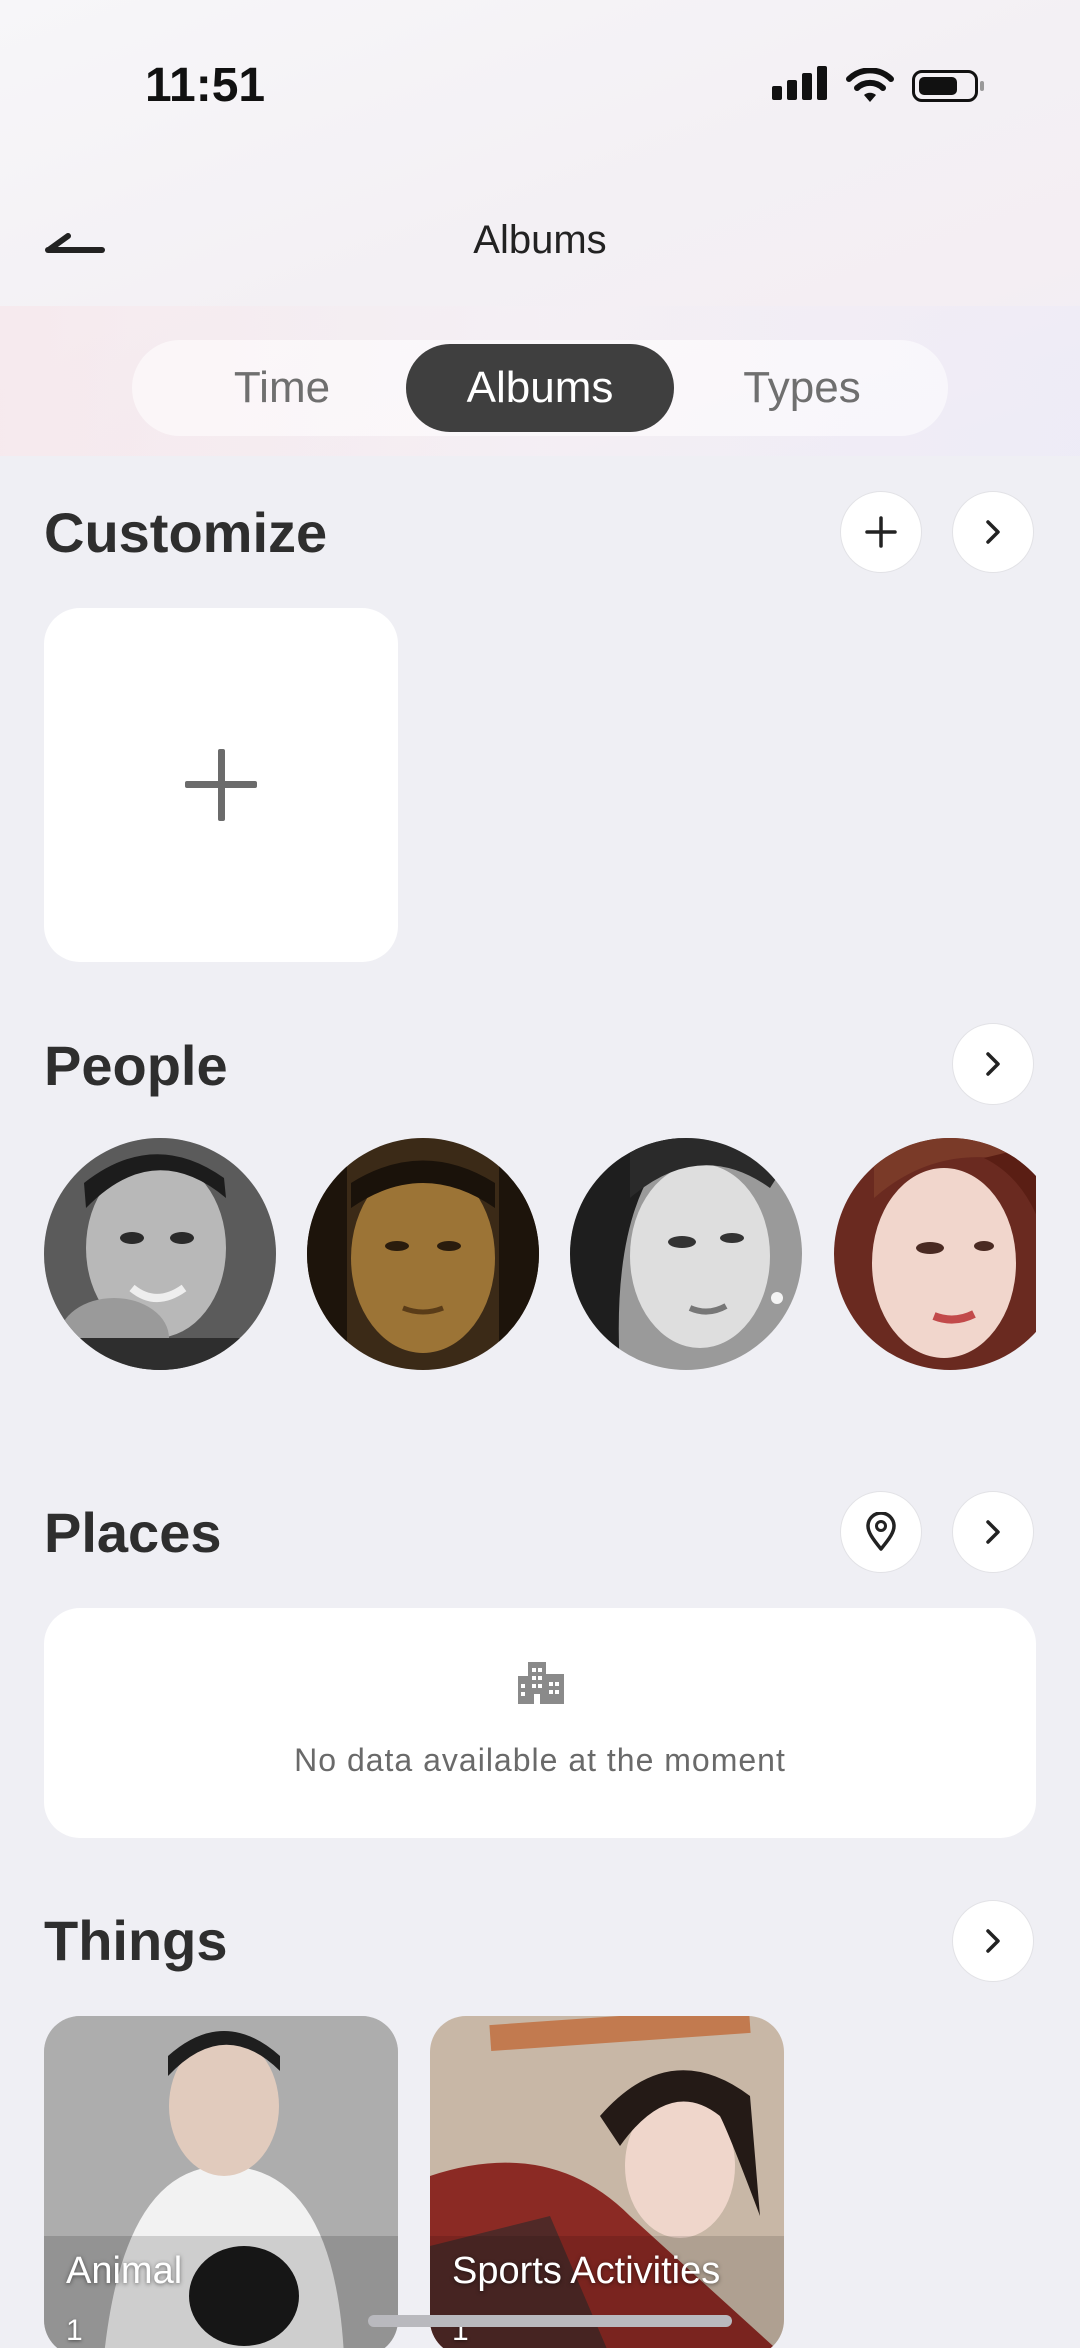  I want to click on plus-icon, so click(881, 532).